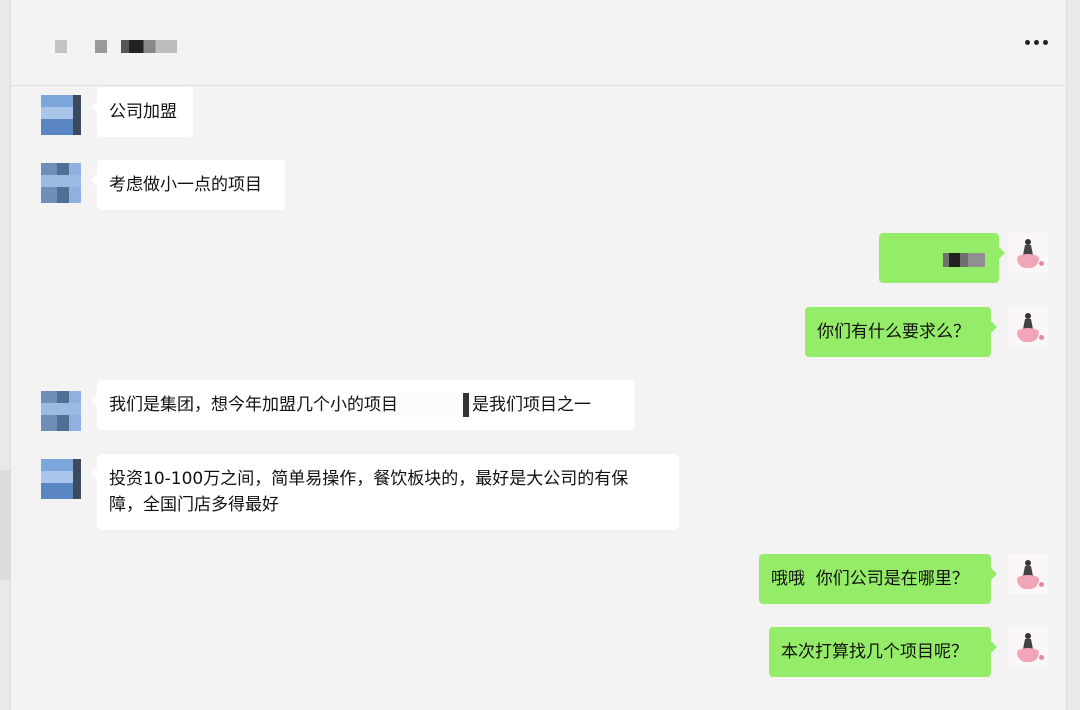 This screenshot has width=1080, height=710. I want to click on chat-header, so click(538, 43).